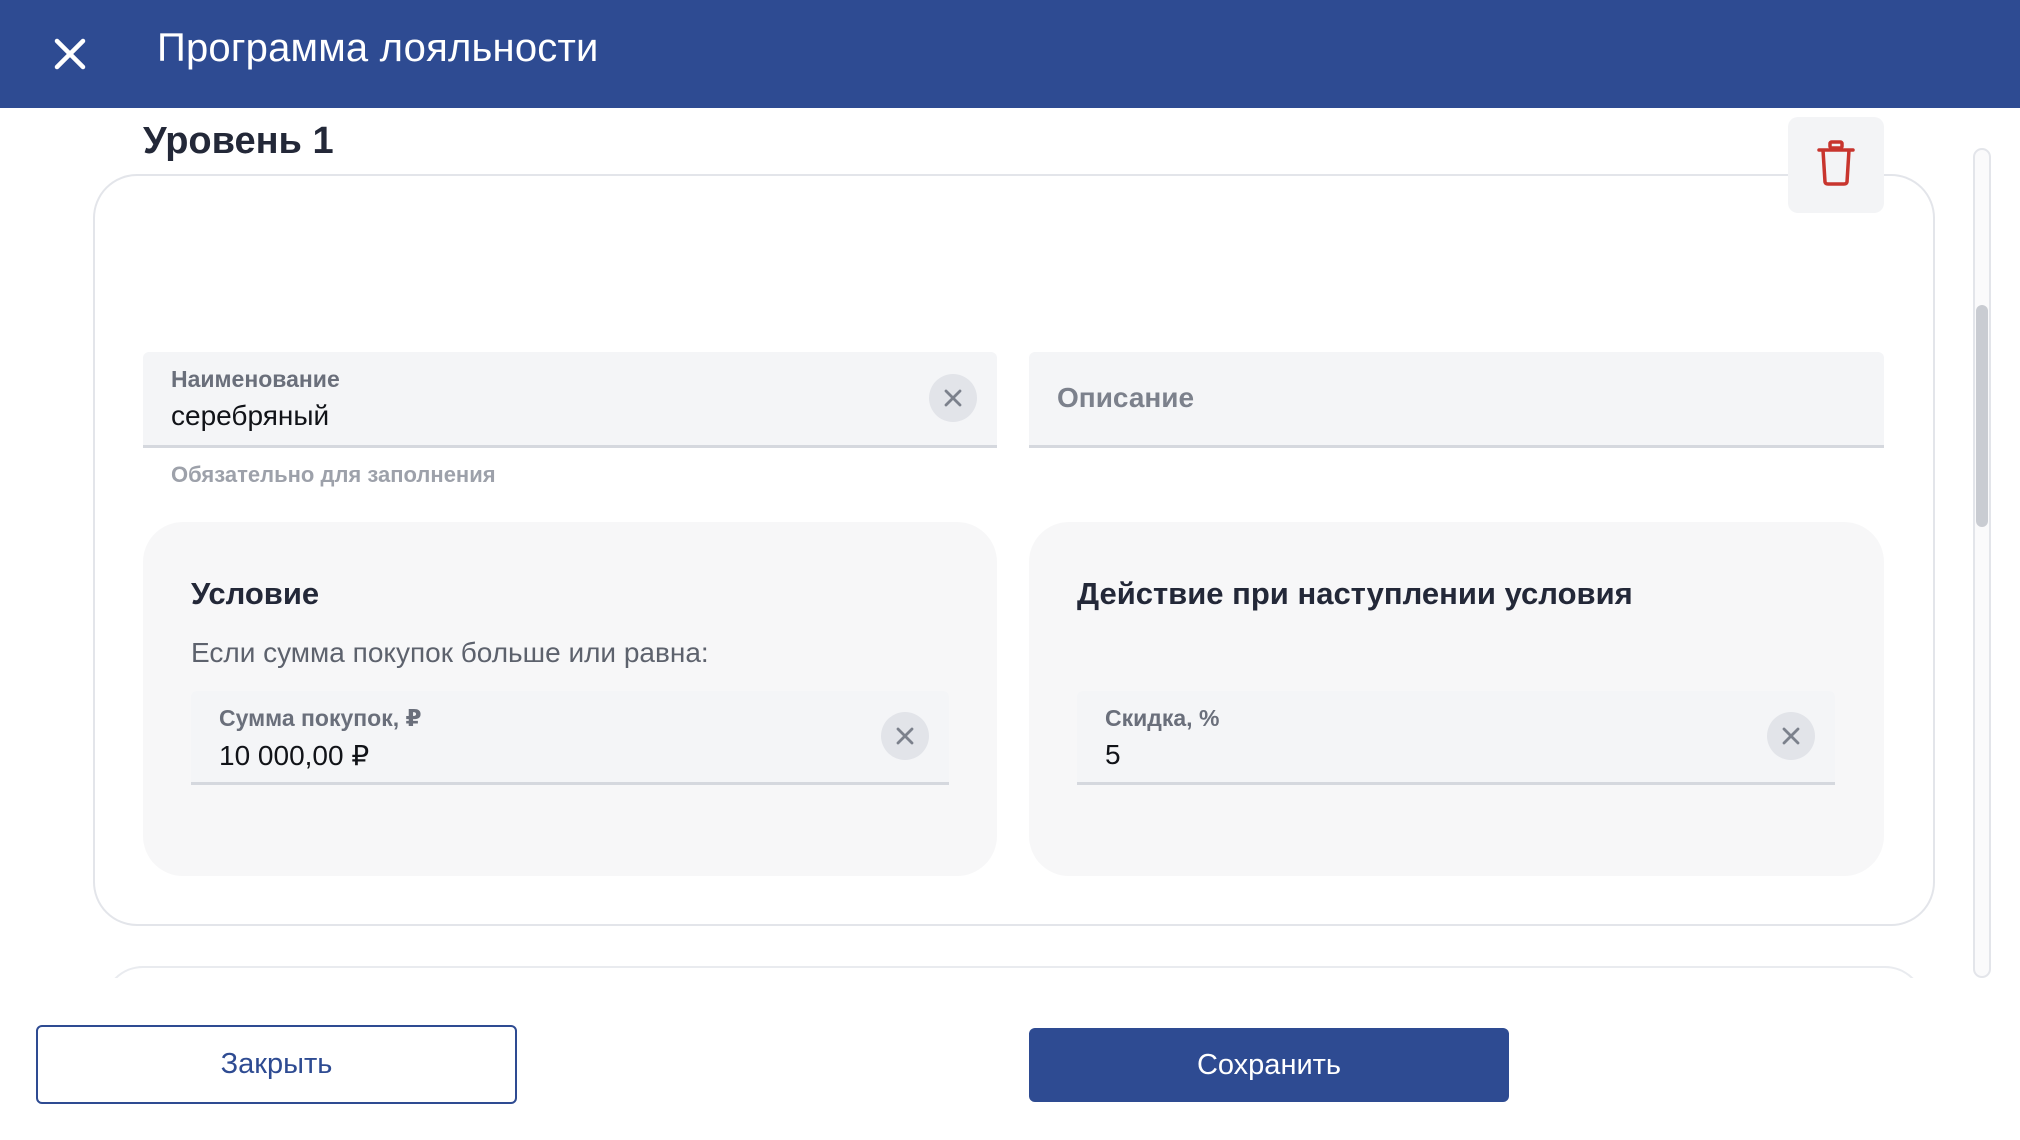 The image size is (2020, 1140). Describe the element at coordinates (1456, 400) in the screenshot. I see `description-field: Описание` at that location.